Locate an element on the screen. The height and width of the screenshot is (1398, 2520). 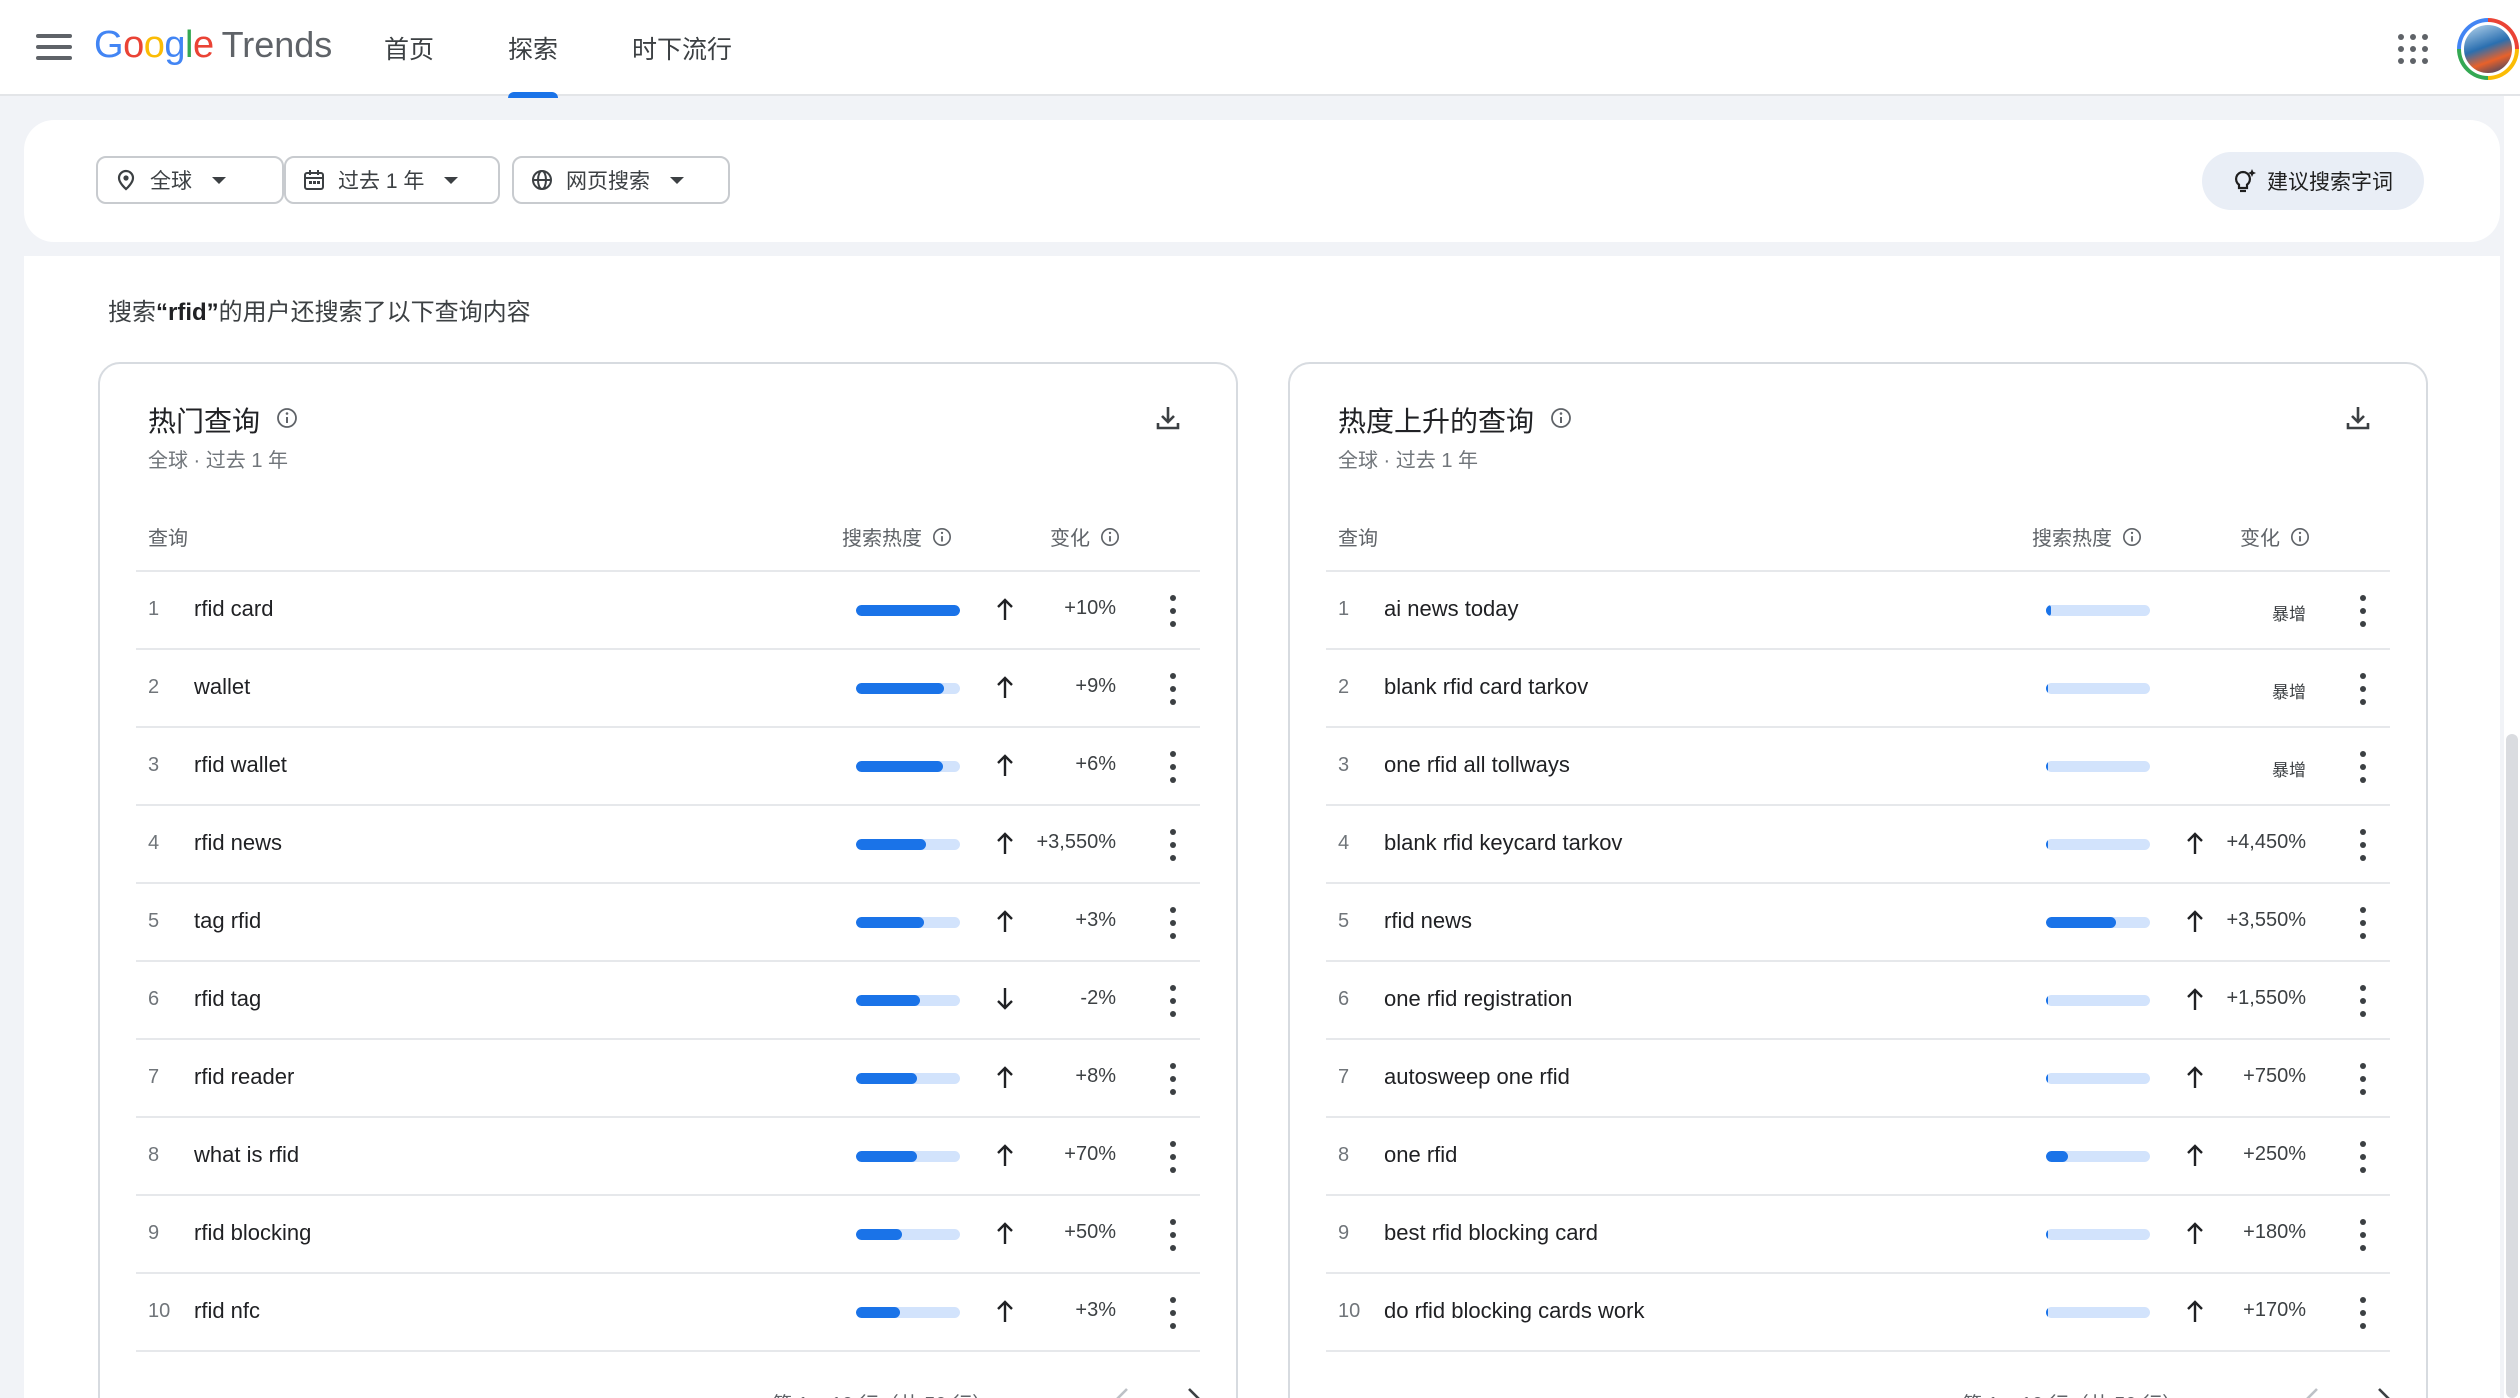
row-query: best rfid blocking card is located at coordinates (1491, 1233).